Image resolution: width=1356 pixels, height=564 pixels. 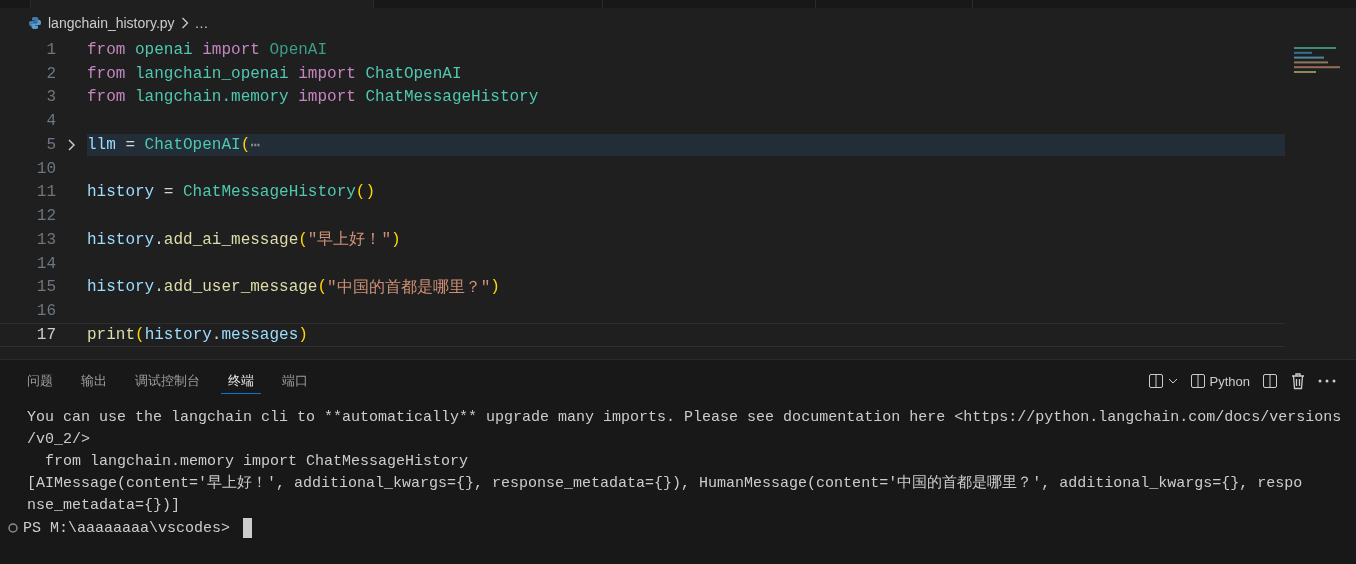 I want to click on breadcrumb-file: langchain_history.py, so click(x=111, y=23).